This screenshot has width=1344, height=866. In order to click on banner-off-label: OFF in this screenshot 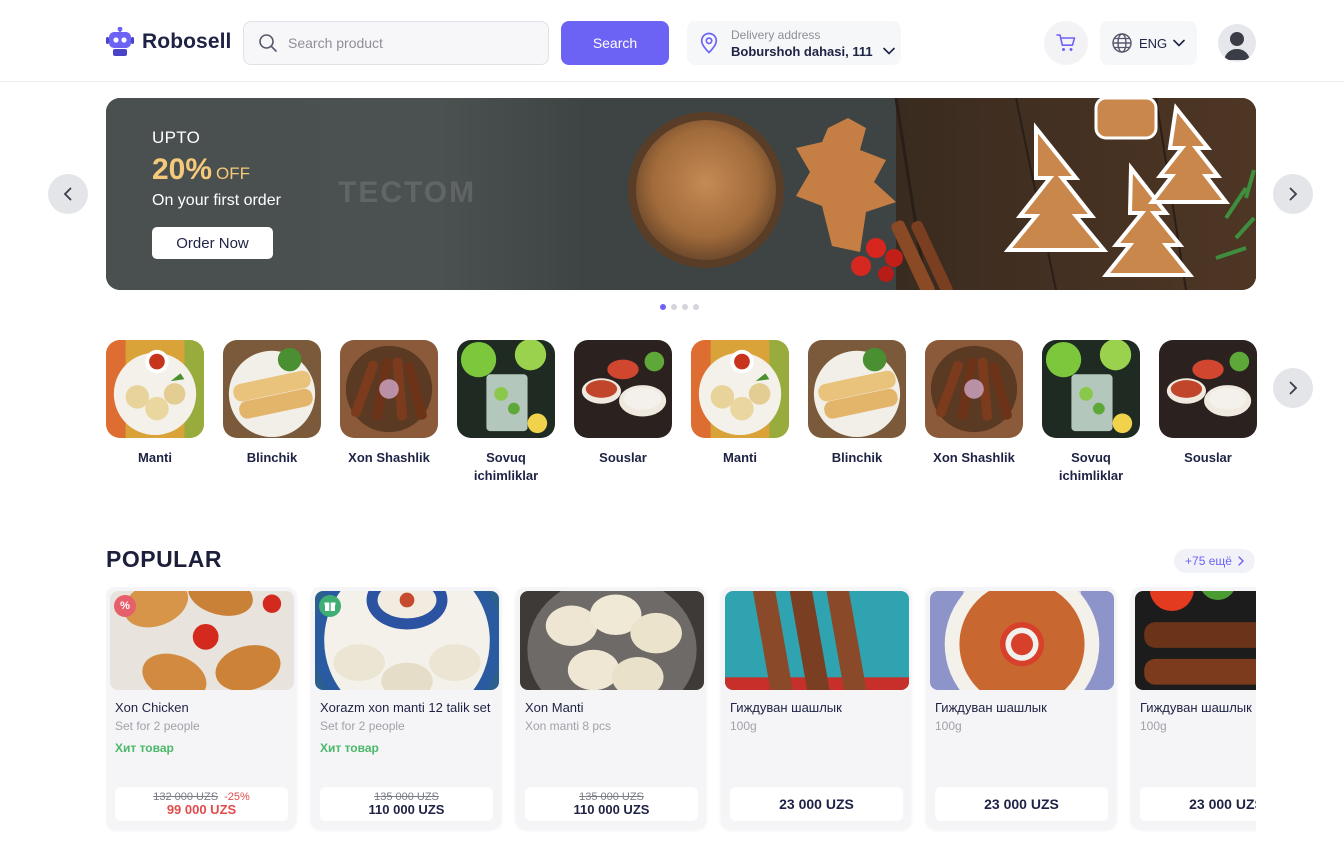, I will do `click(233, 173)`.